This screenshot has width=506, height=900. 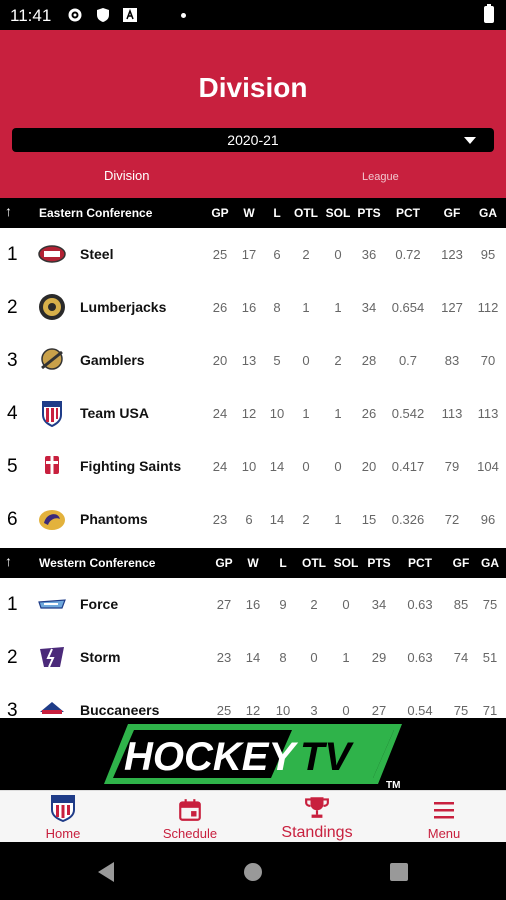 I want to click on bottom-navigation: Home Schedule Standings Menu, so click(x=253, y=816).